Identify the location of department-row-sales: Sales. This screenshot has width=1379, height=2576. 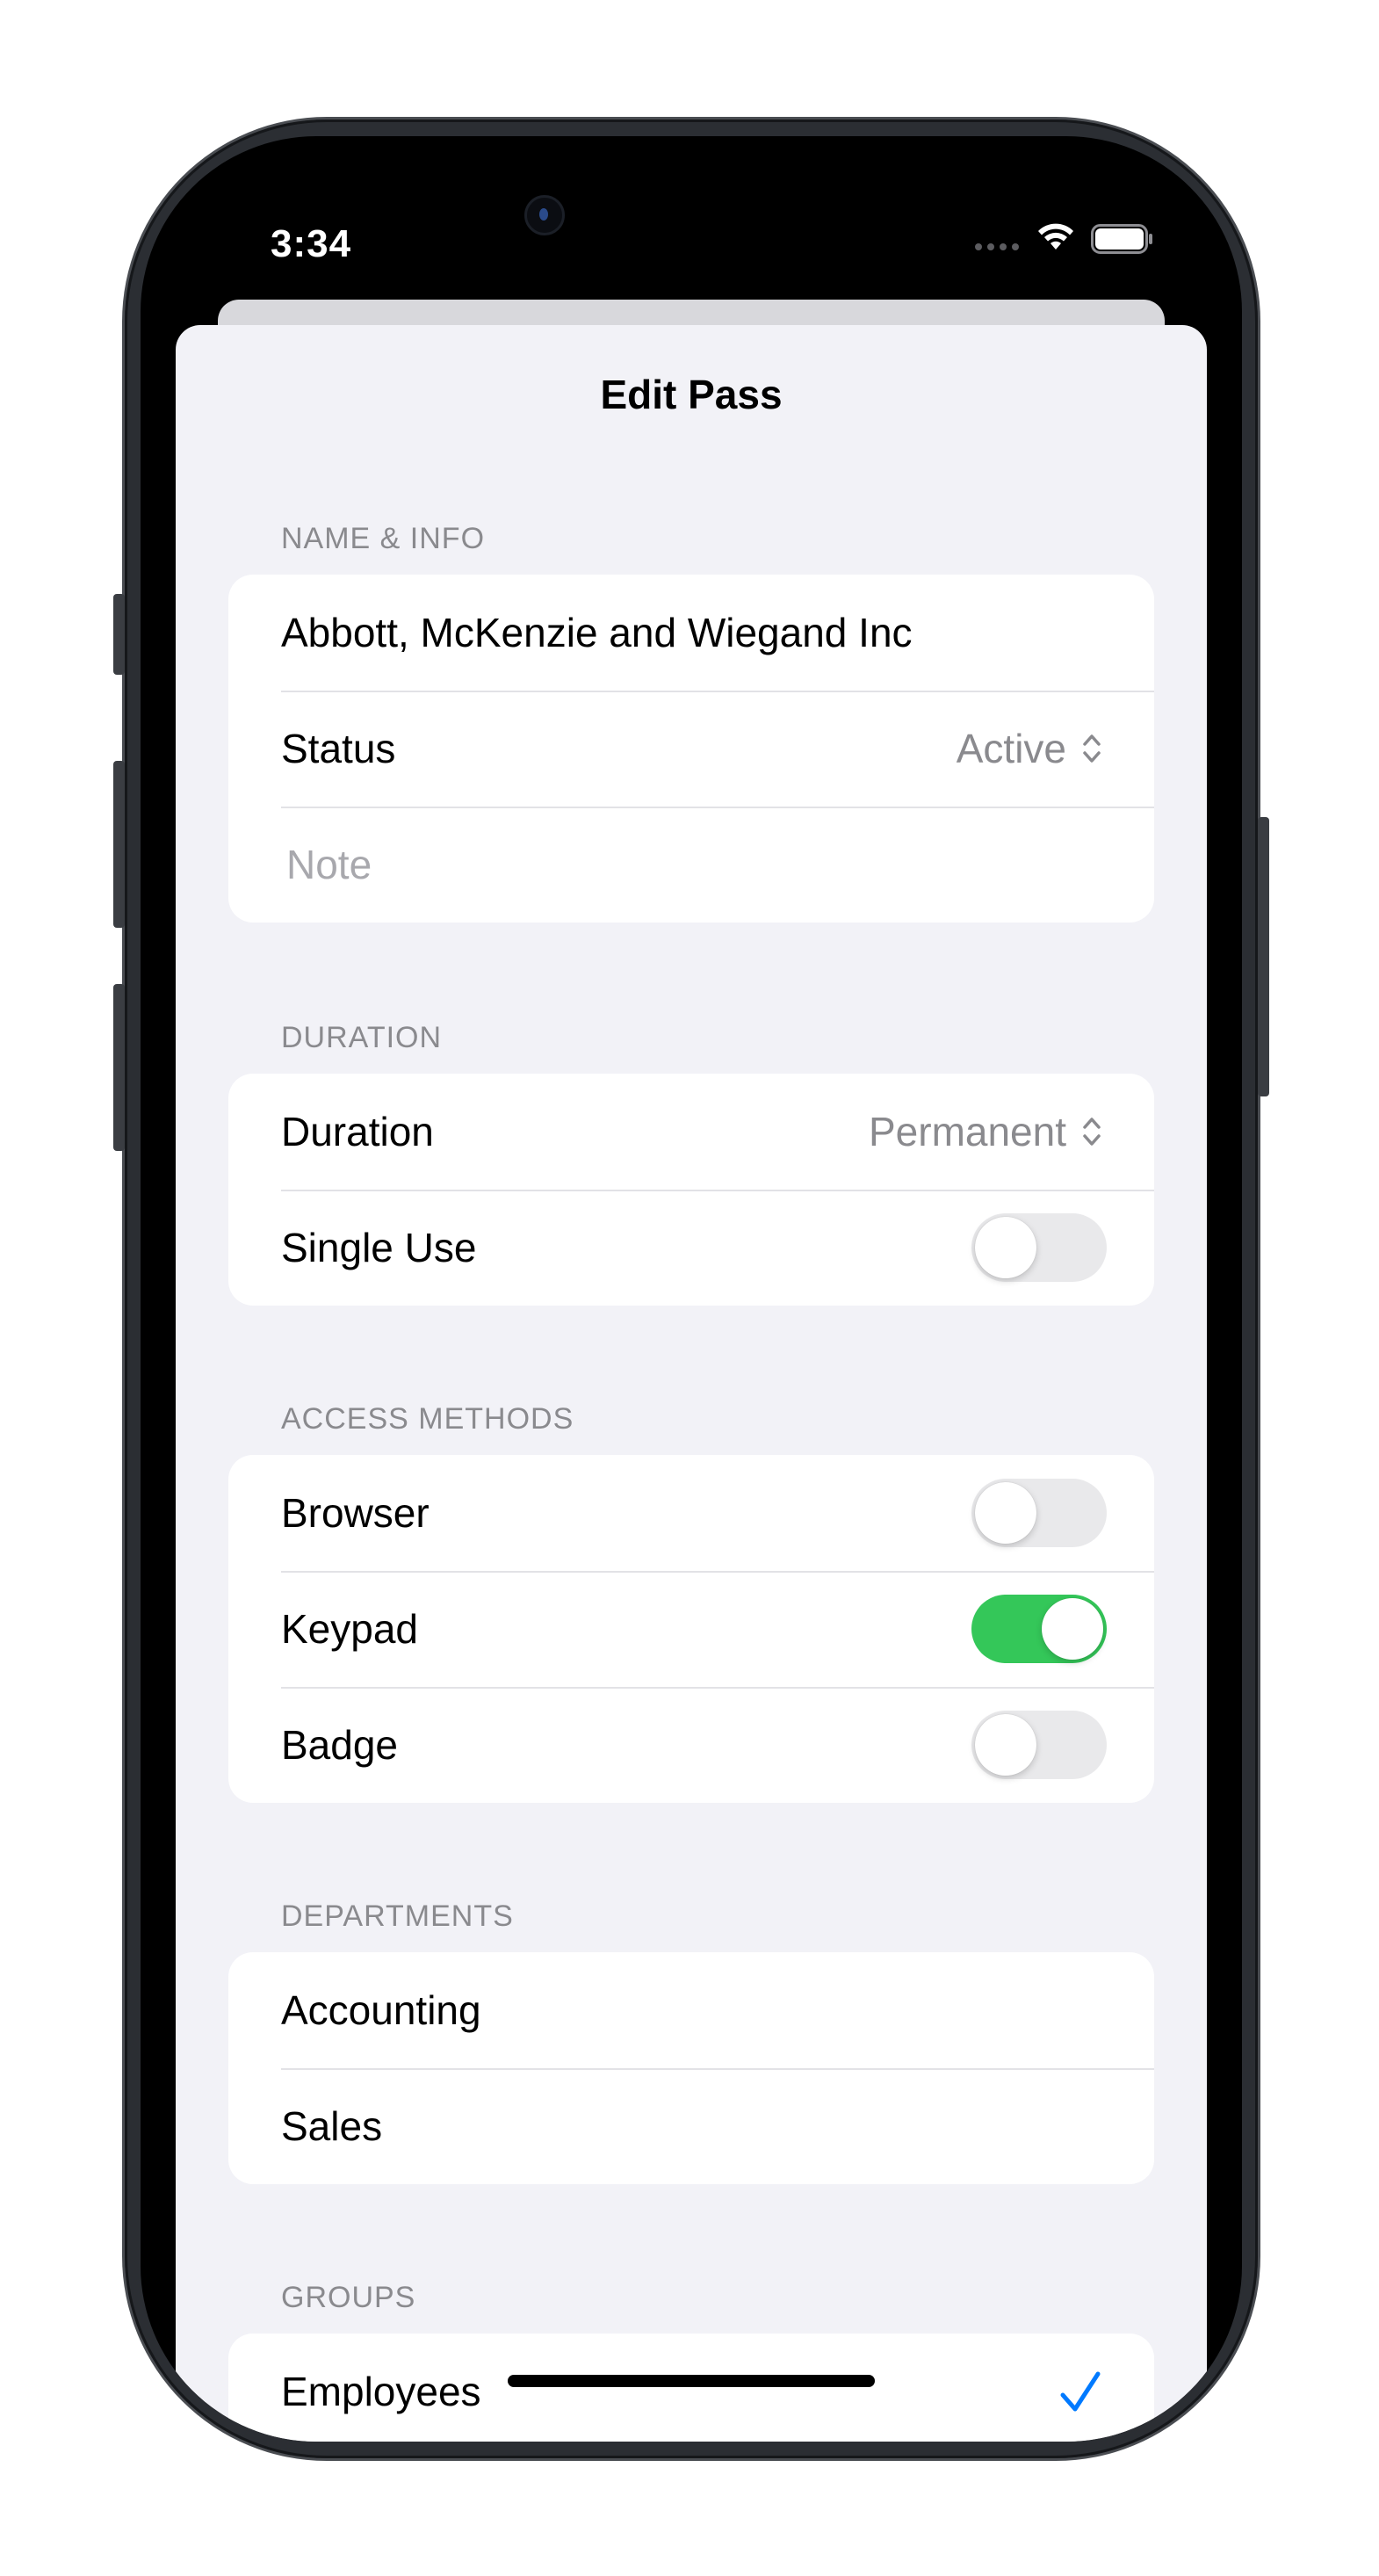
(691, 2126).